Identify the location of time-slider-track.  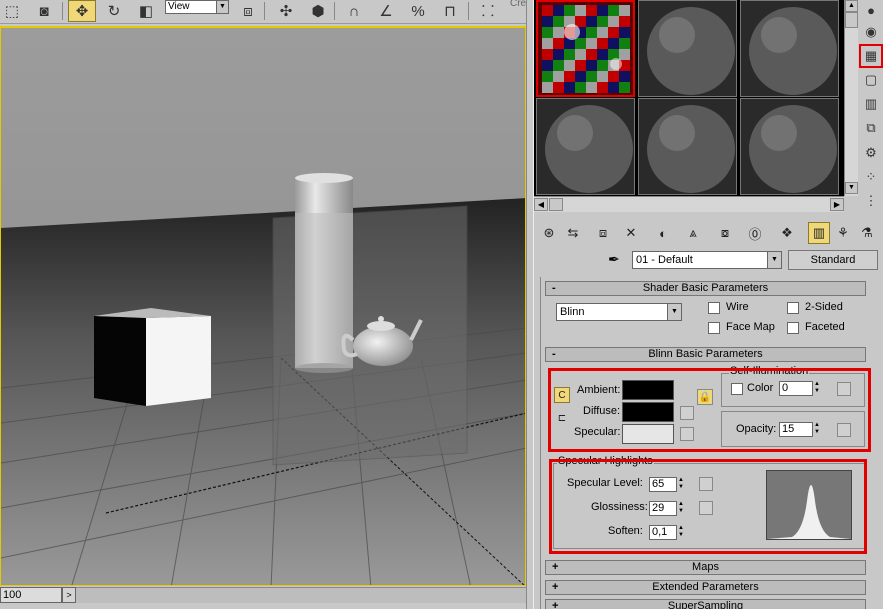
(301, 595).